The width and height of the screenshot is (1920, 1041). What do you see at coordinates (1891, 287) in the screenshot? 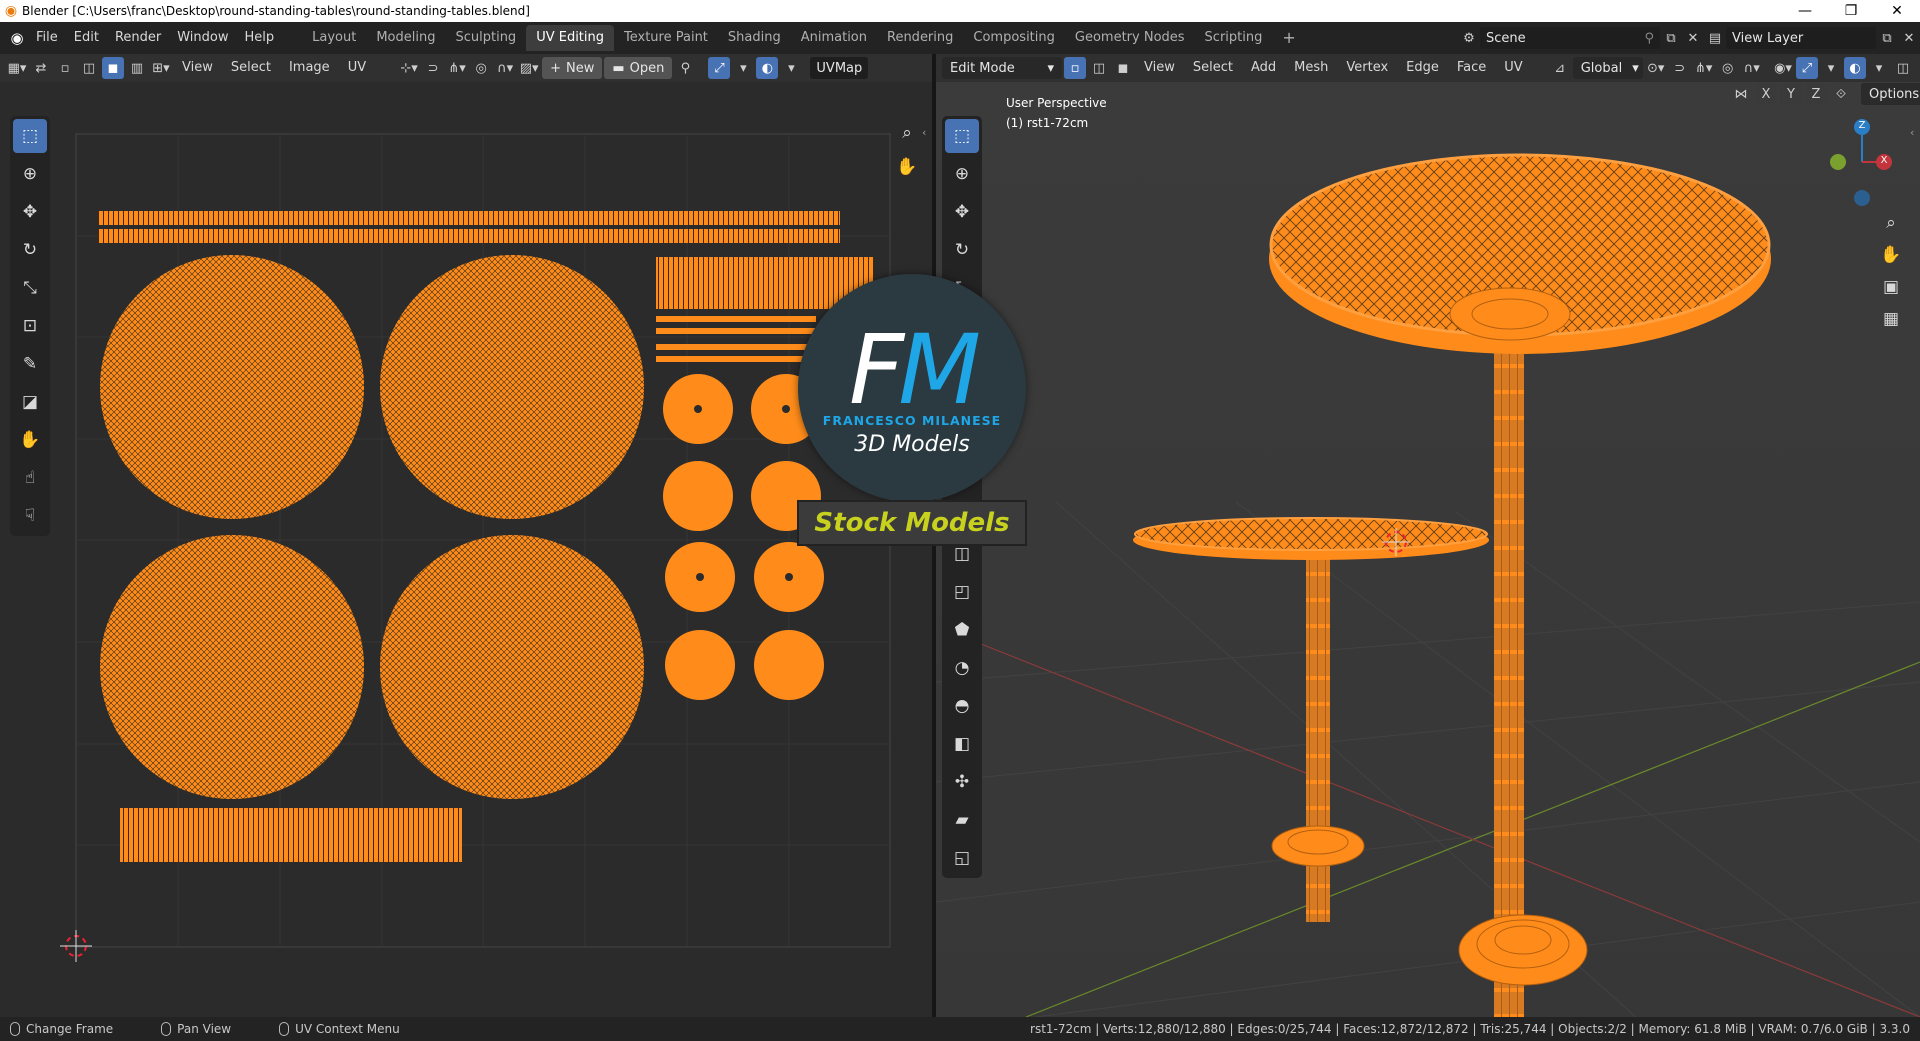
I see `camera-icon: ▣` at bounding box center [1891, 287].